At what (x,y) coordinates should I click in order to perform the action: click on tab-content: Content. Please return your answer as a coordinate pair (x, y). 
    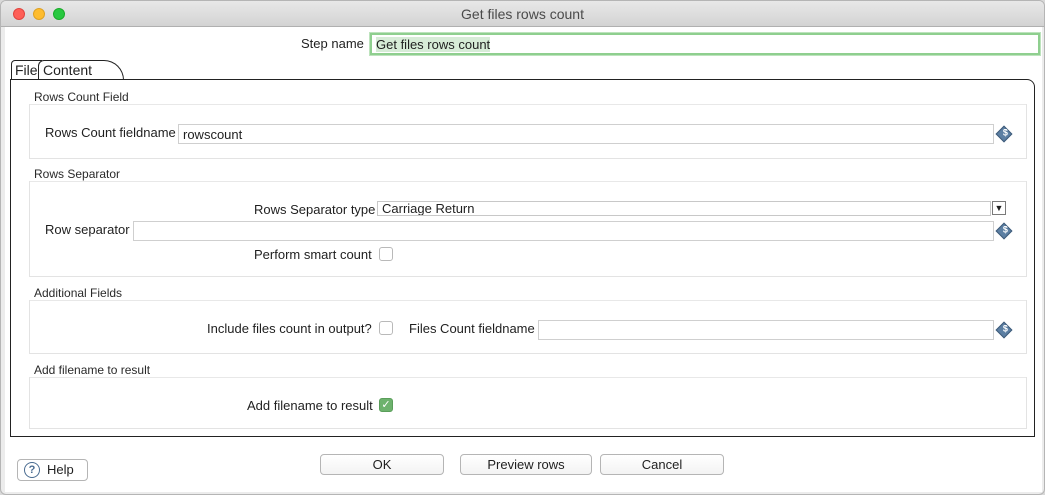
    Looking at the image, I should click on (81, 70).